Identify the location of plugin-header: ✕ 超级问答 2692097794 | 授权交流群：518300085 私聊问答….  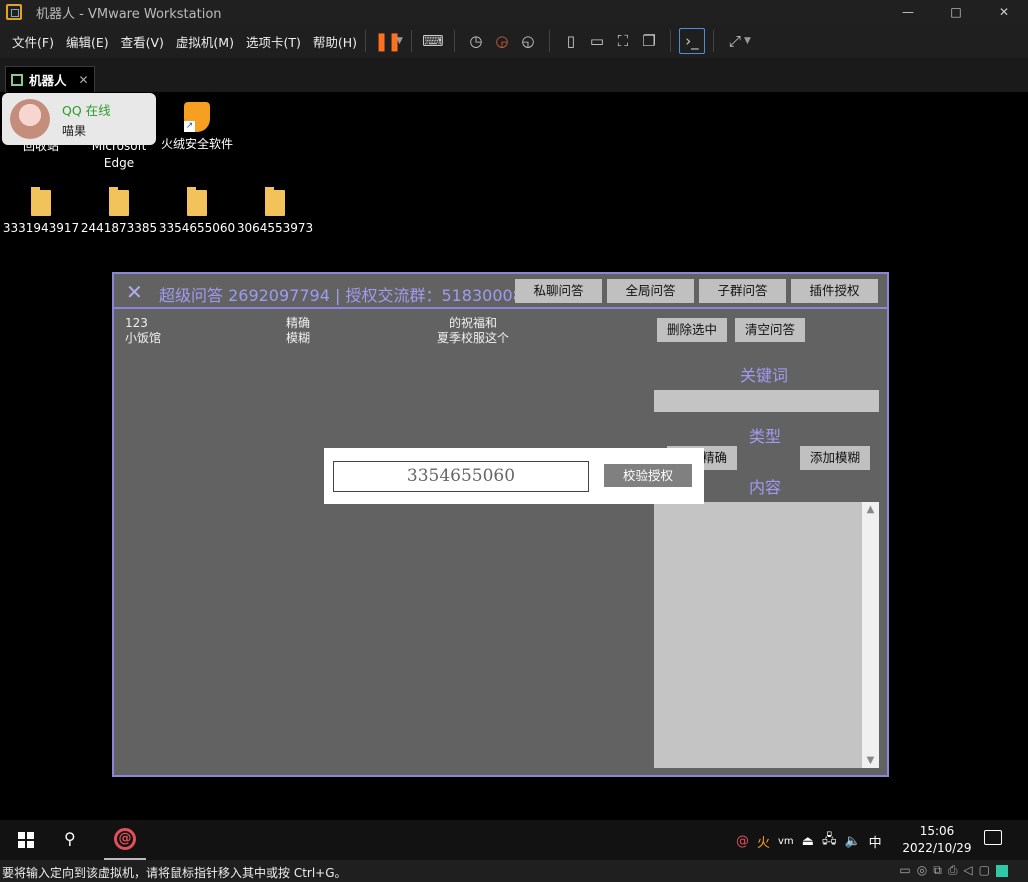
(500, 291).